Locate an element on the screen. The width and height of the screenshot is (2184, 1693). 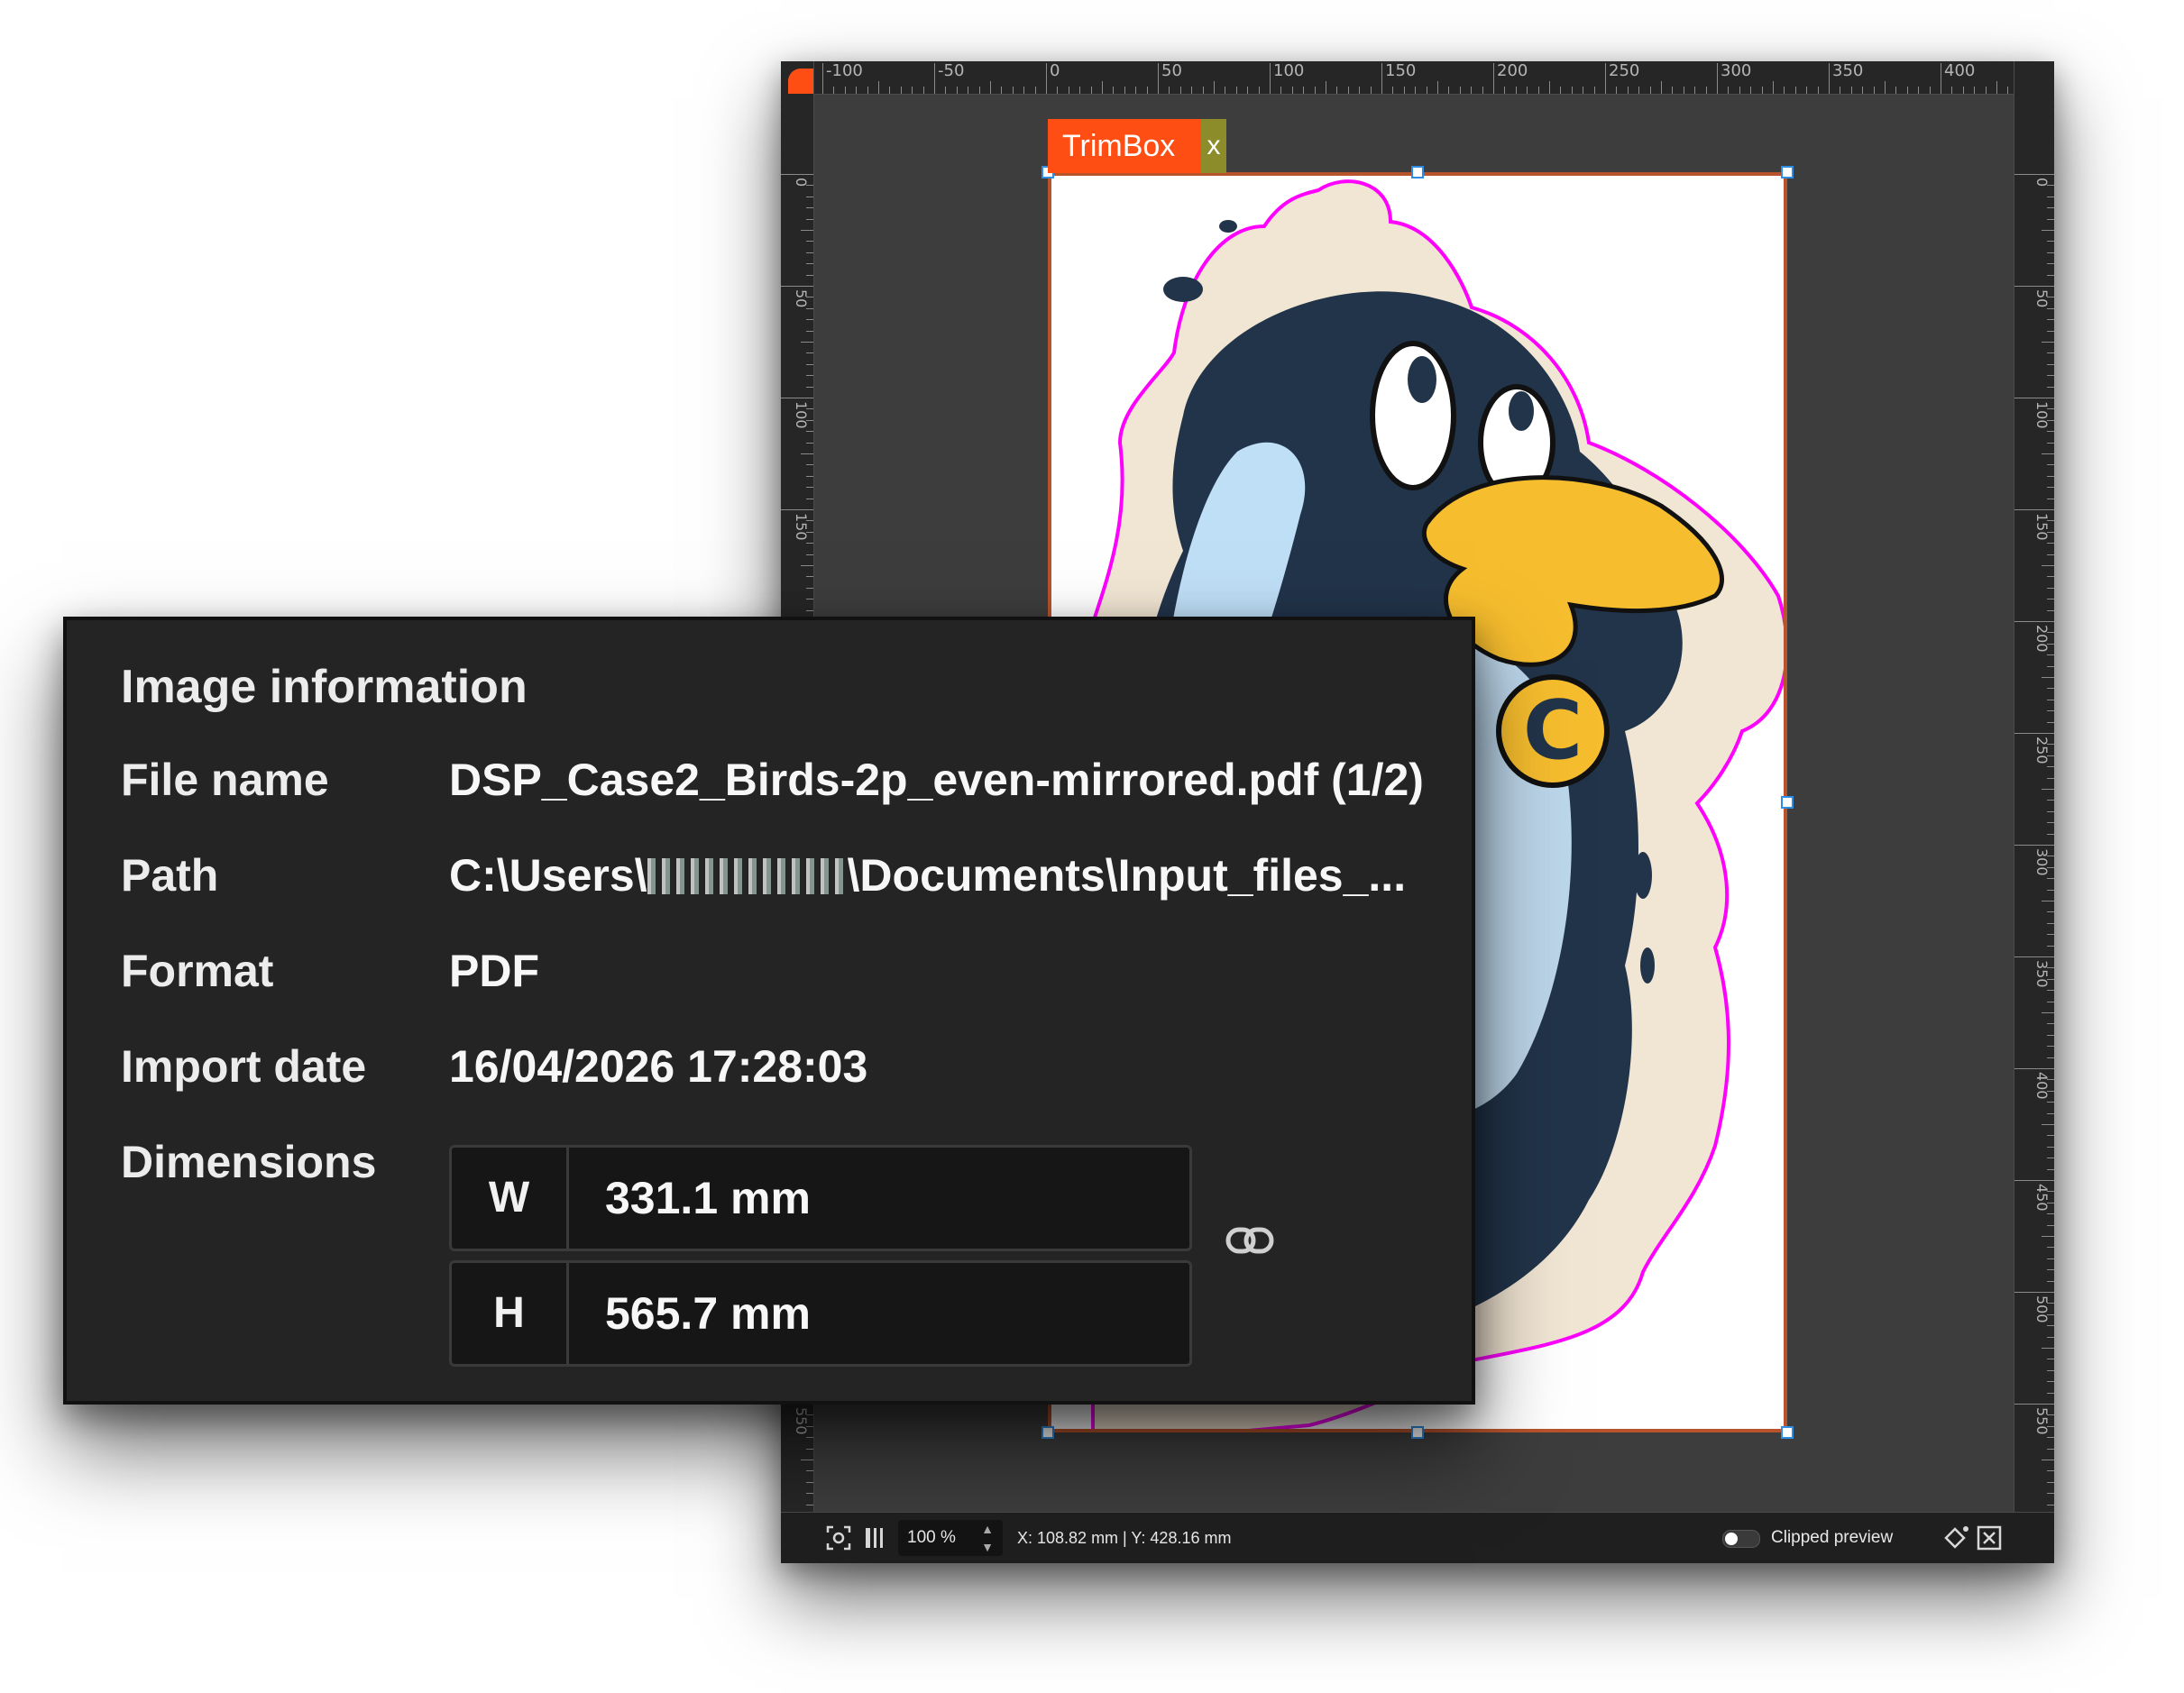
ruler-label: 400 is located at coordinates (2042, 1086).